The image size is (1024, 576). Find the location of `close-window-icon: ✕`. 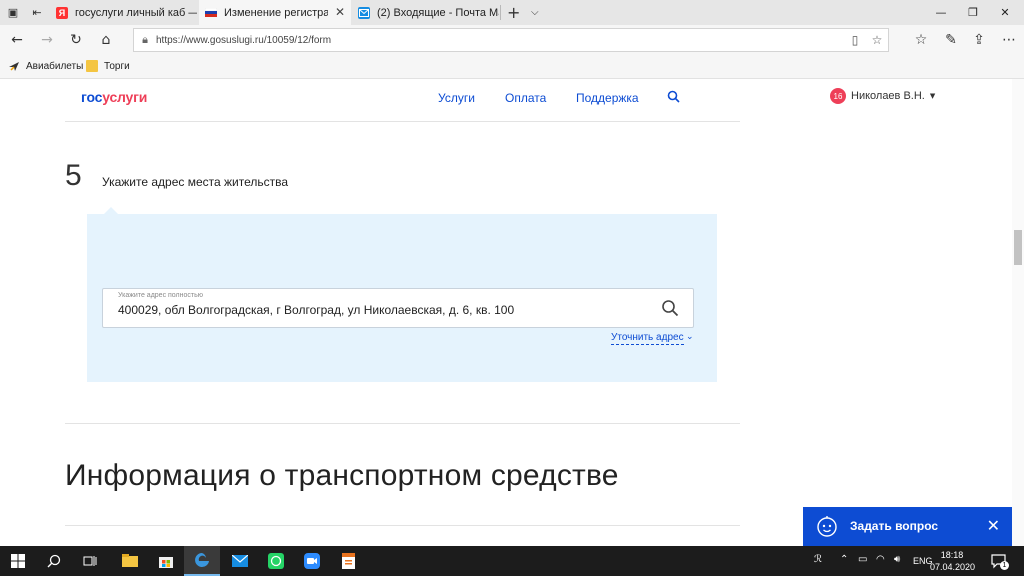

close-window-icon: ✕ is located at coordinates (1005, 12).